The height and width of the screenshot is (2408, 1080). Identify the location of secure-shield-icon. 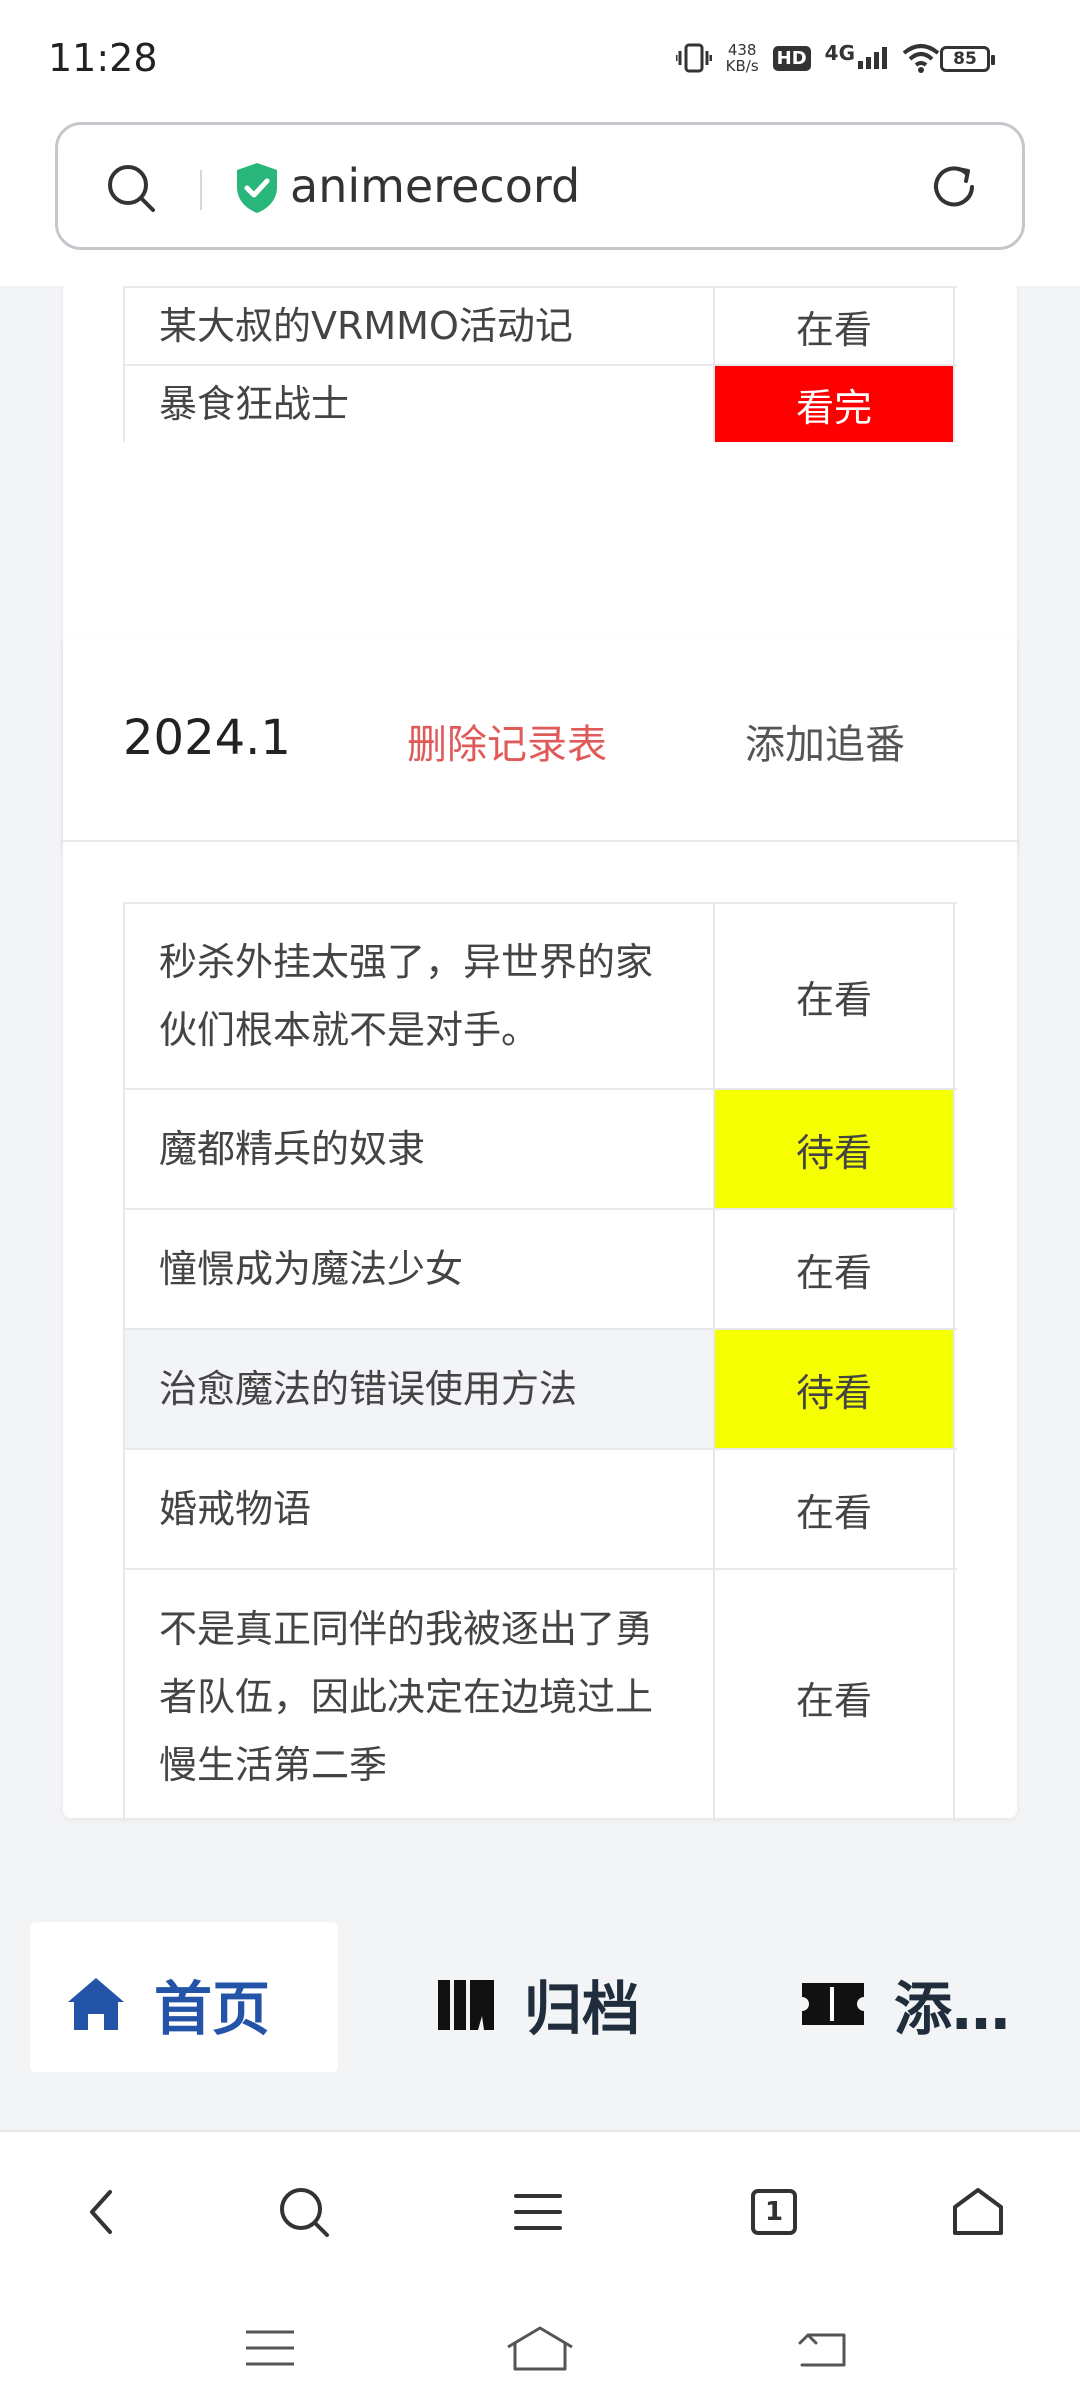
(257, 188).